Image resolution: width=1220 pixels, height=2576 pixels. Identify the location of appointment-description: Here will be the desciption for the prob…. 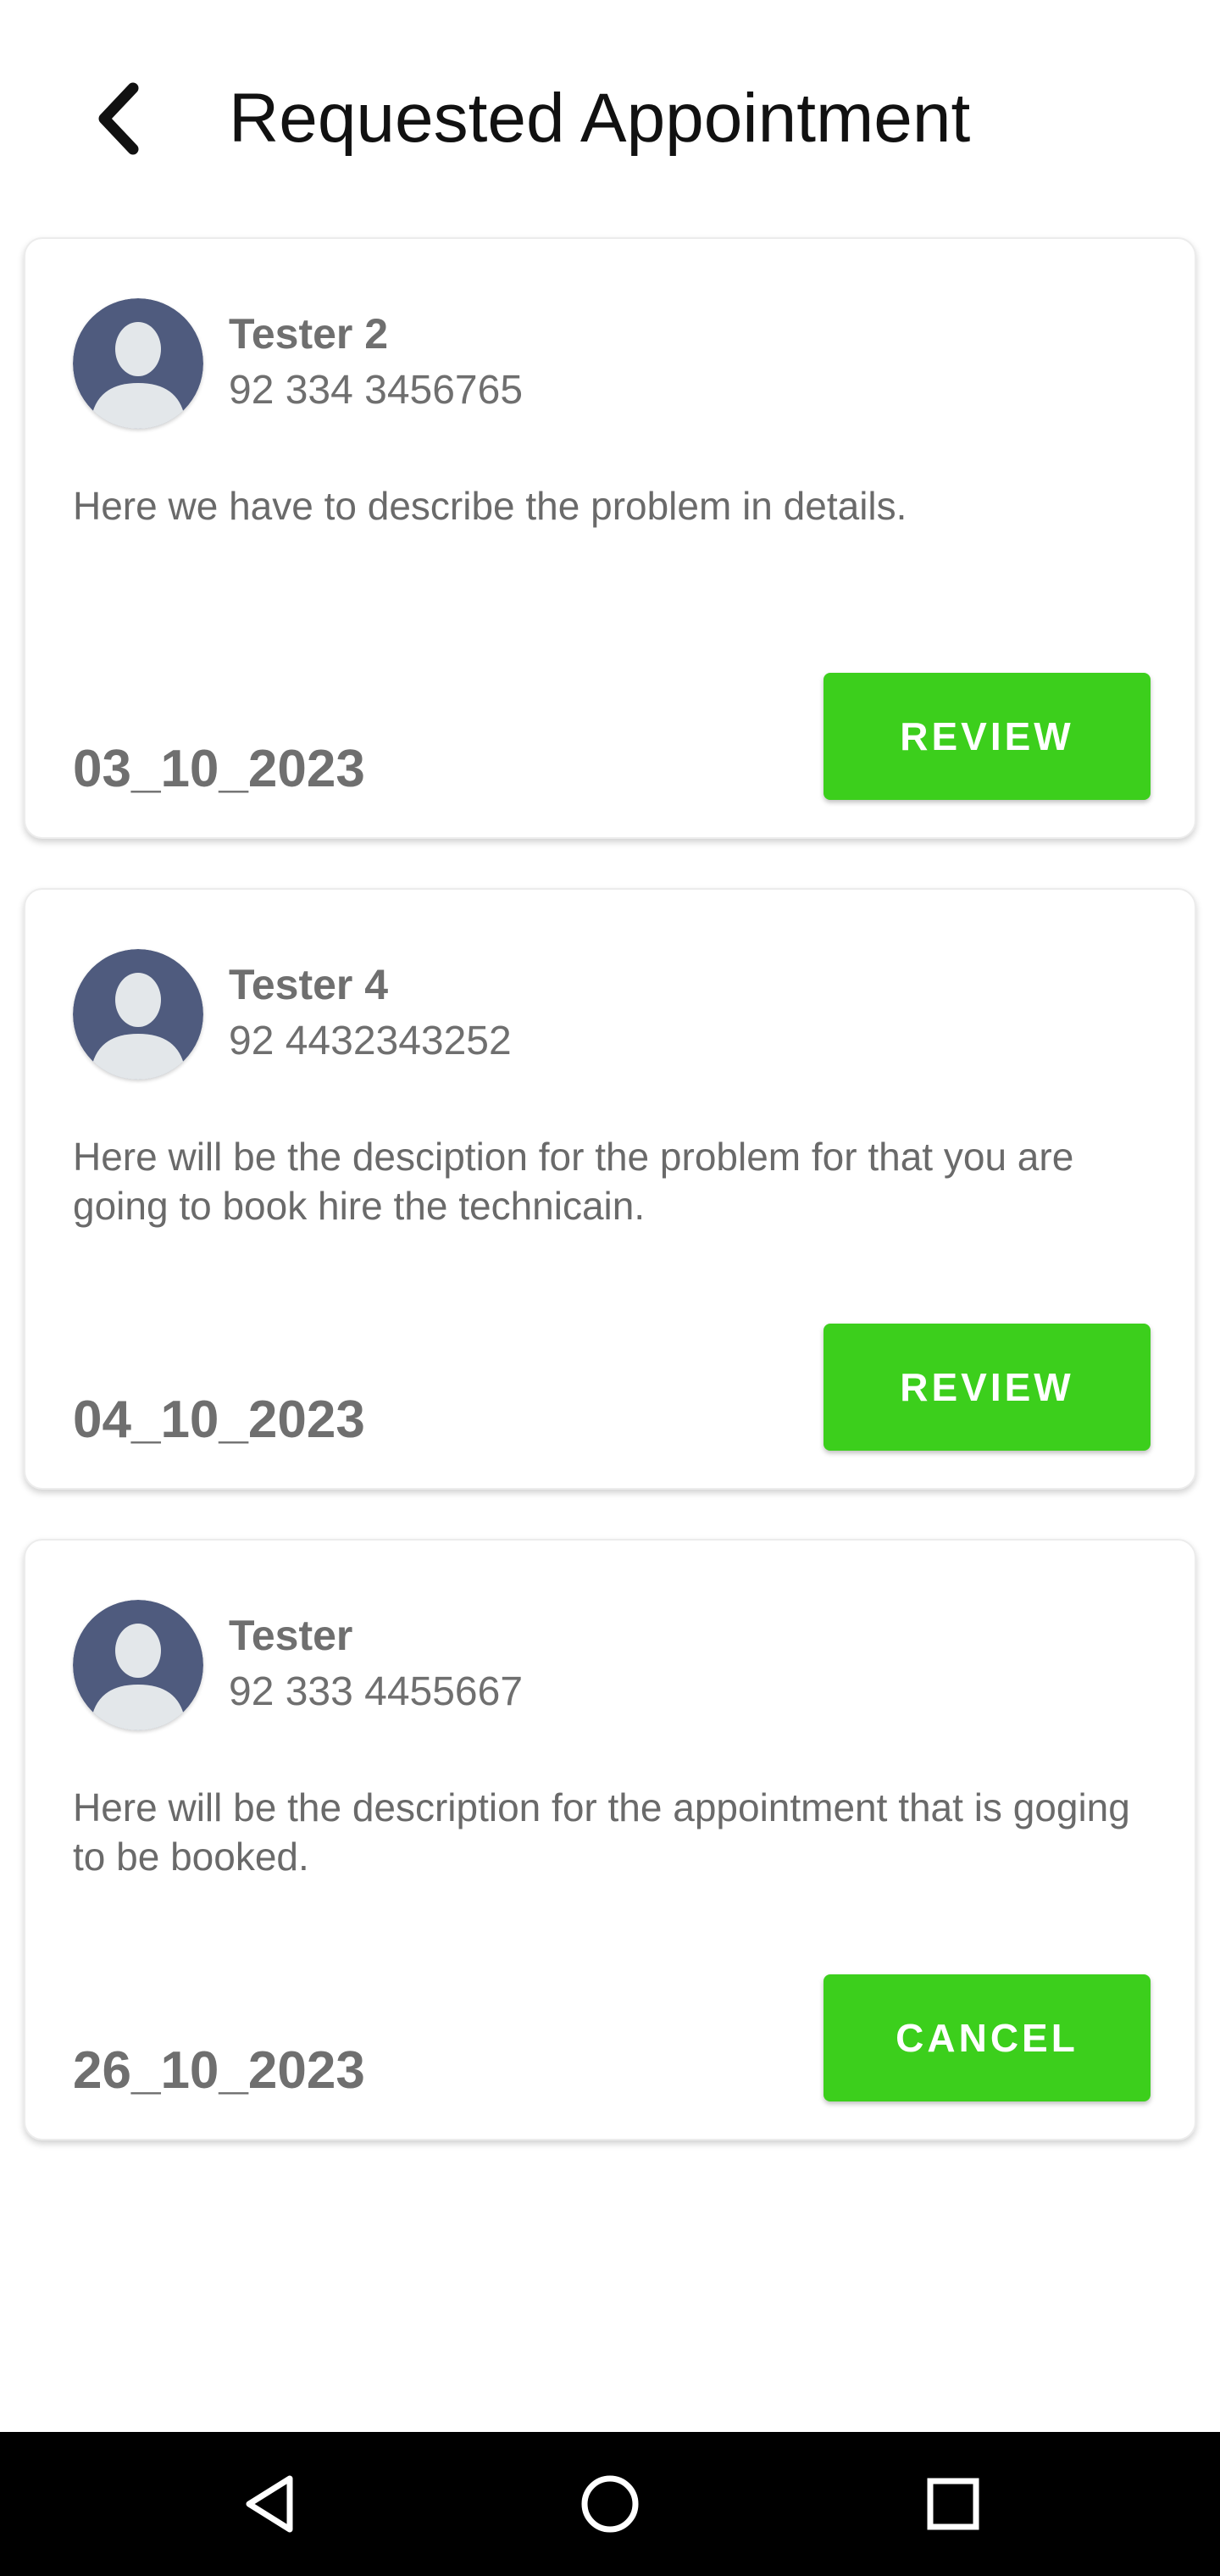
(573, 1181).